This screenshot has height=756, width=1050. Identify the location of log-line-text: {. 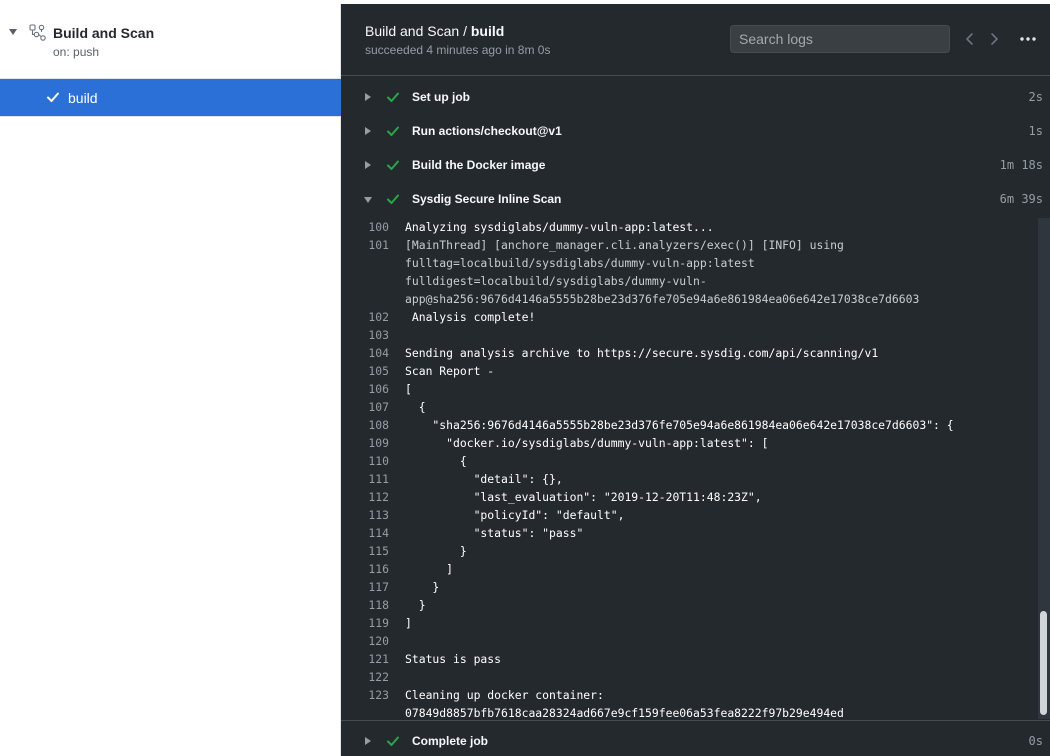
(415, 407).